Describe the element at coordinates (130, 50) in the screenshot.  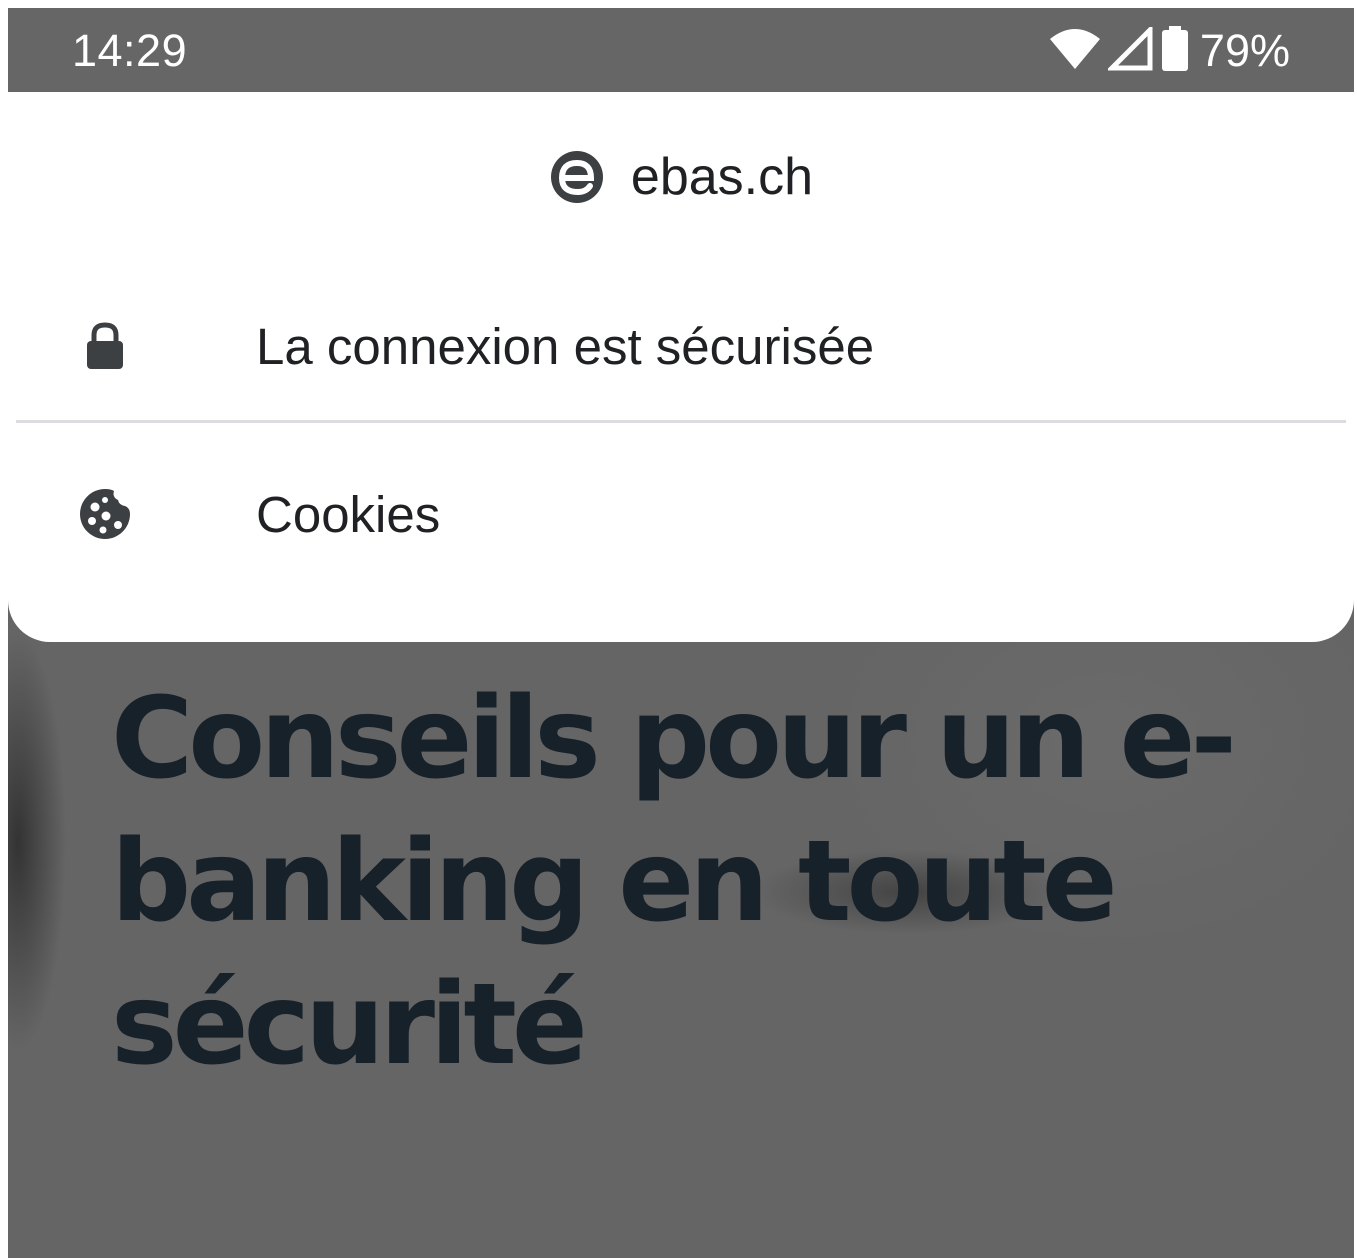
I see `status-time: 14:29` at that location.